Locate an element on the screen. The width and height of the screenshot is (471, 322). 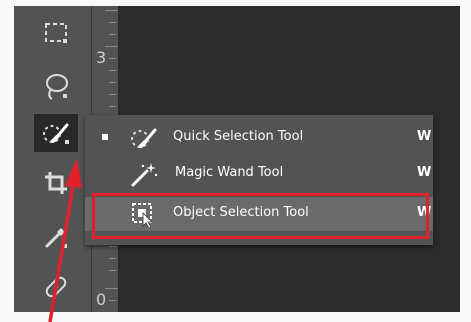
crop-tool is located at coordinates (56, 183).